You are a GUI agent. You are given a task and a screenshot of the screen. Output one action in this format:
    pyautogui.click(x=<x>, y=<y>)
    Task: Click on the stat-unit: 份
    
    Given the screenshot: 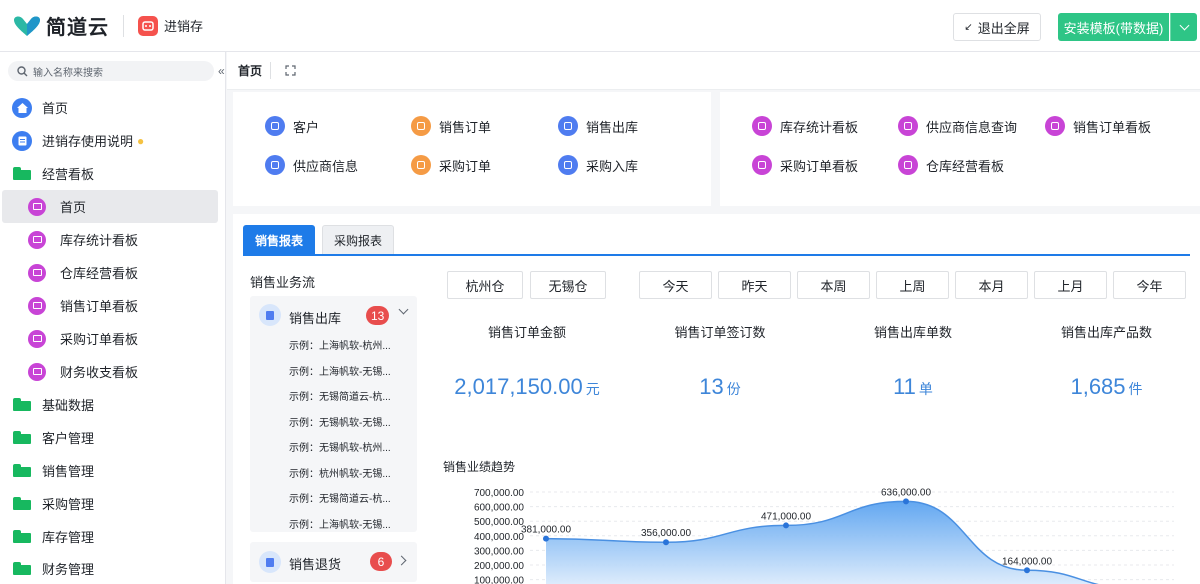 What is the action you would take?
    pyautogui.click(x=733, y=389)
    